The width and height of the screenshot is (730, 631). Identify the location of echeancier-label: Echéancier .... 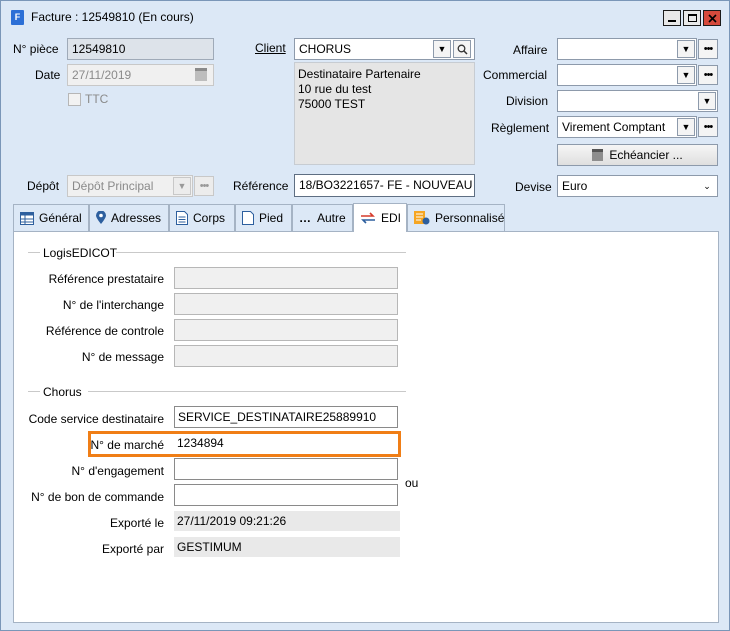
(646, 155).